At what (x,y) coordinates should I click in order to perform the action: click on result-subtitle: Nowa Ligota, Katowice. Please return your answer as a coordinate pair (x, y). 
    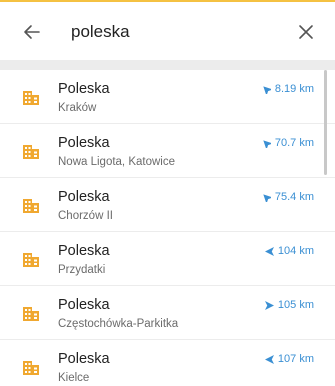
    Looking at the image, I should click on (116, 162).